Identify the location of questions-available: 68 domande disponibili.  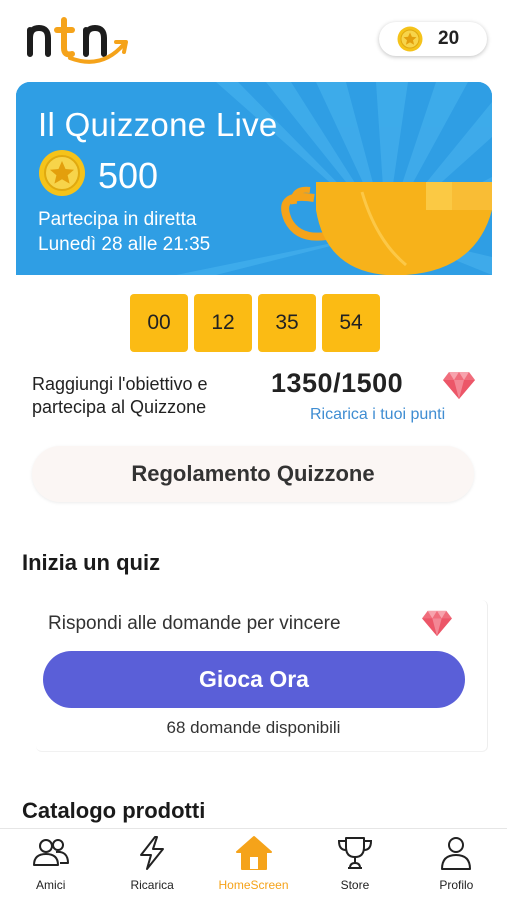
(253, 727).